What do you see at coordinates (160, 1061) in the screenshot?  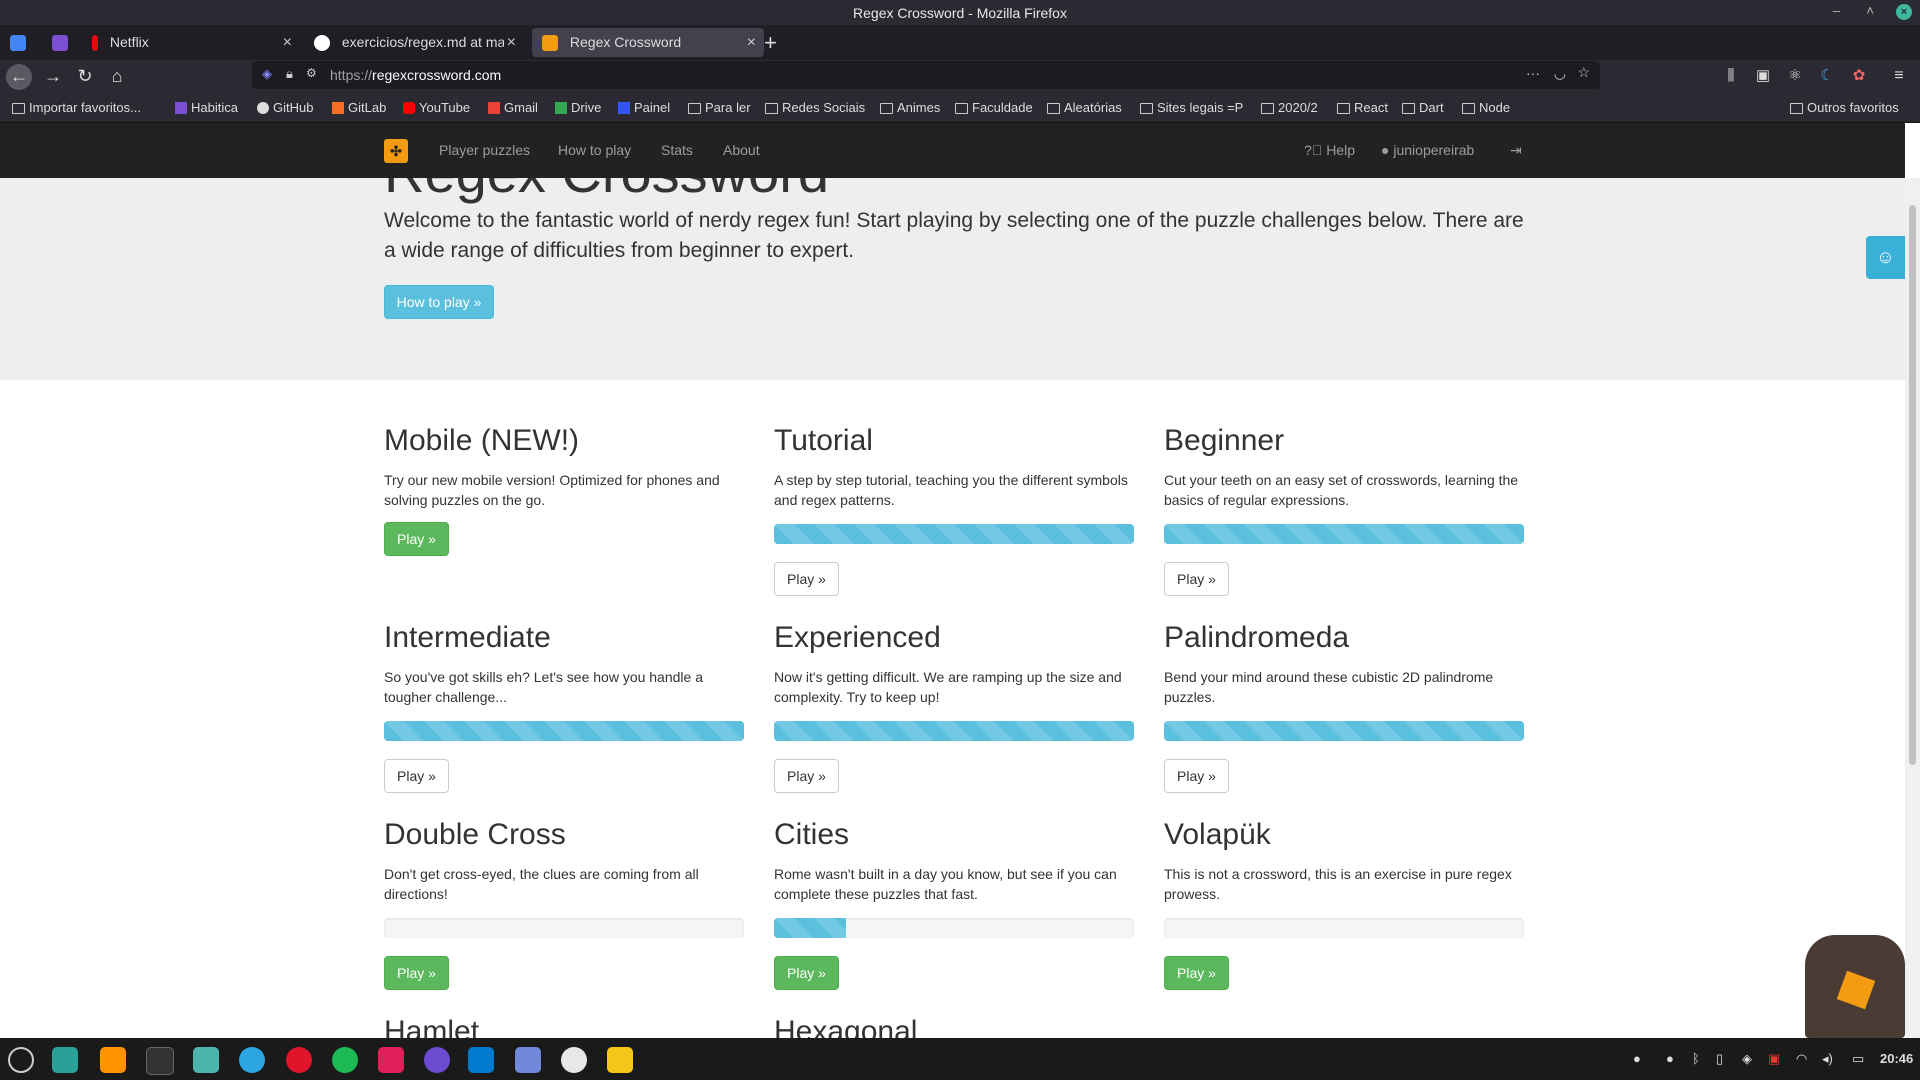 I see `terminal-icon` at bounding box center [160, 1061].